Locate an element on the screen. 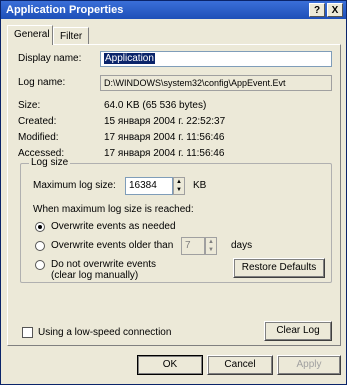  do-not-overwrite-radio is located at coordinates (40, 265).